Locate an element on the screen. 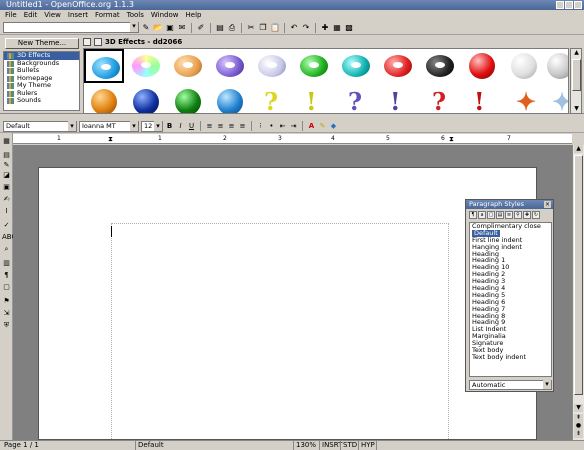 The image size is (584, 450). theme-item-backgrounds: Backgrounds is located at coordinates (41, 63).